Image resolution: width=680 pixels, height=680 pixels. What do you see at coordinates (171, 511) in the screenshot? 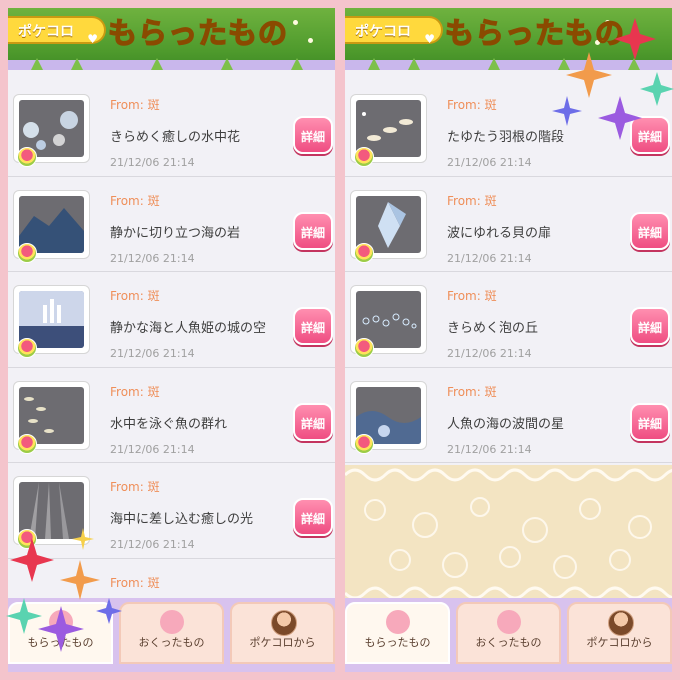
I see `list-item: From: 斑 海中に差し込む癒しの光 21/12/06 21:14 詳細` at bounding box center [171, 511].